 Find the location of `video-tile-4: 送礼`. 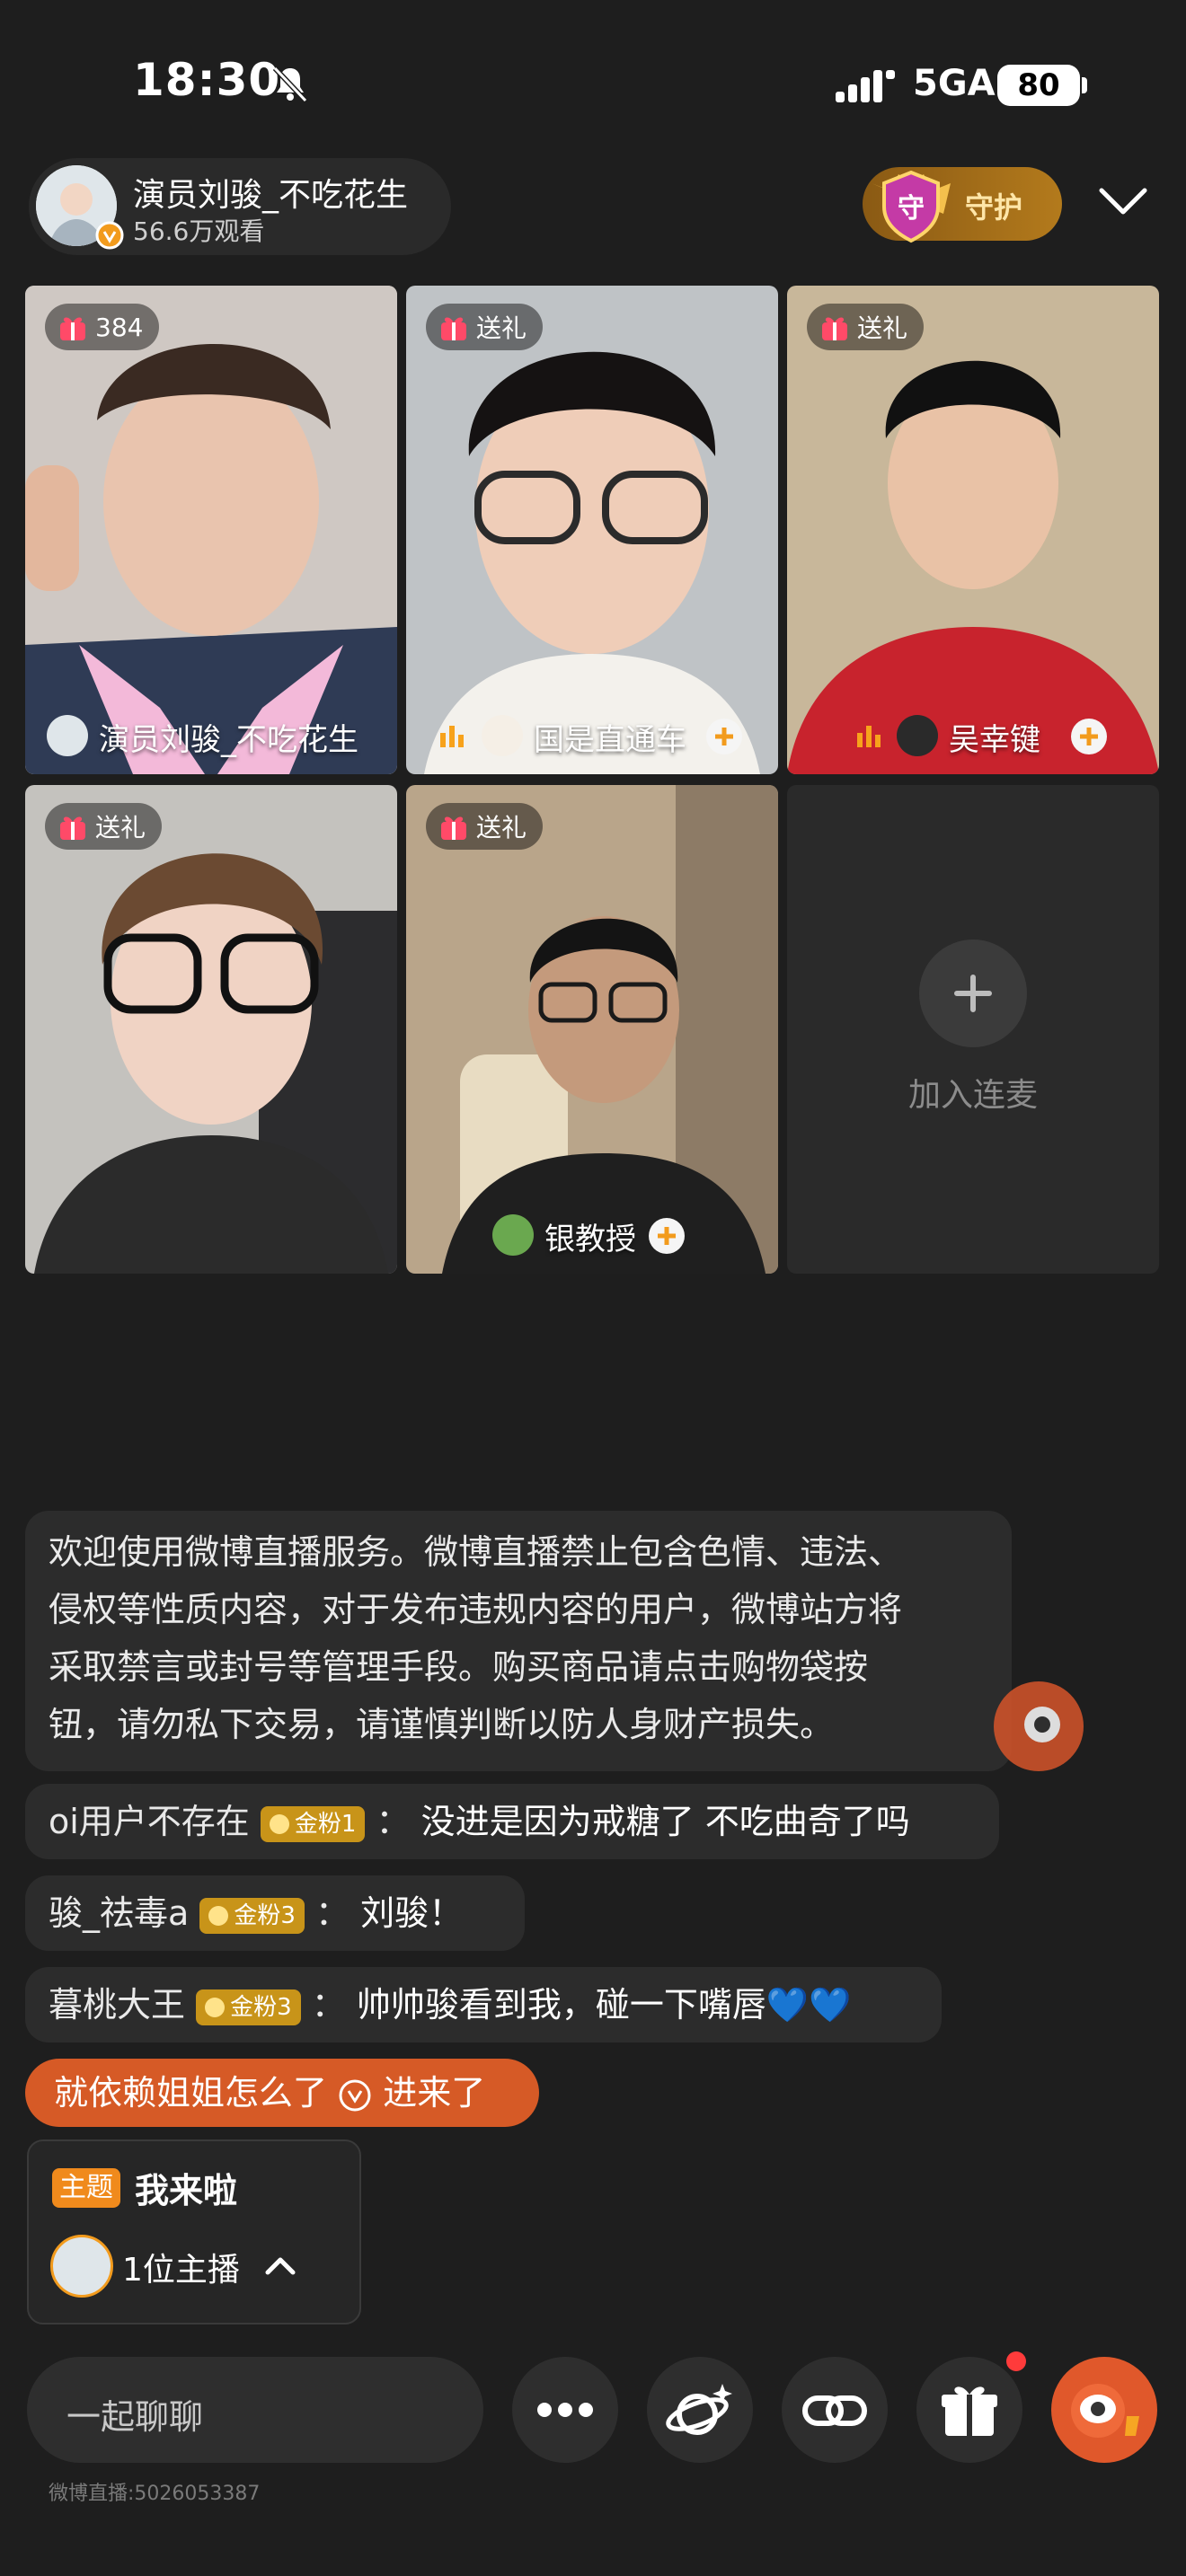

video-tile-4: 送礼 is located at coordinates (211, 1029).